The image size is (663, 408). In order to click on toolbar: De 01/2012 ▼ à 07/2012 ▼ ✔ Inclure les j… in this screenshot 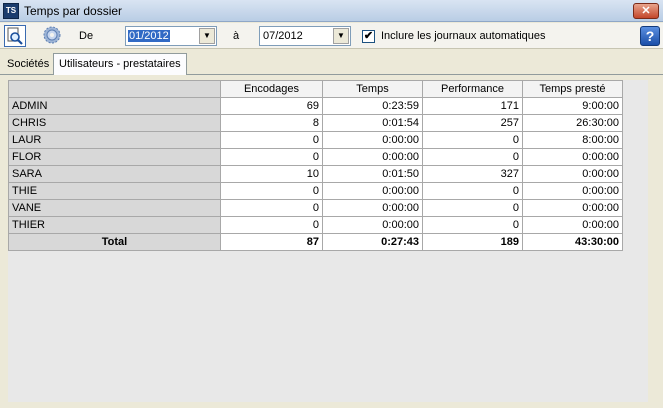, I will do `click(331, 36)`.